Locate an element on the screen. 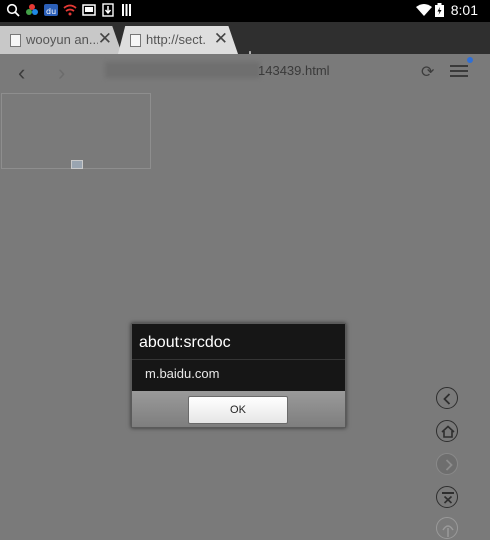 The height and width of the screenshot is (540, 490). url-redacted is located at coordinates (182, 70).